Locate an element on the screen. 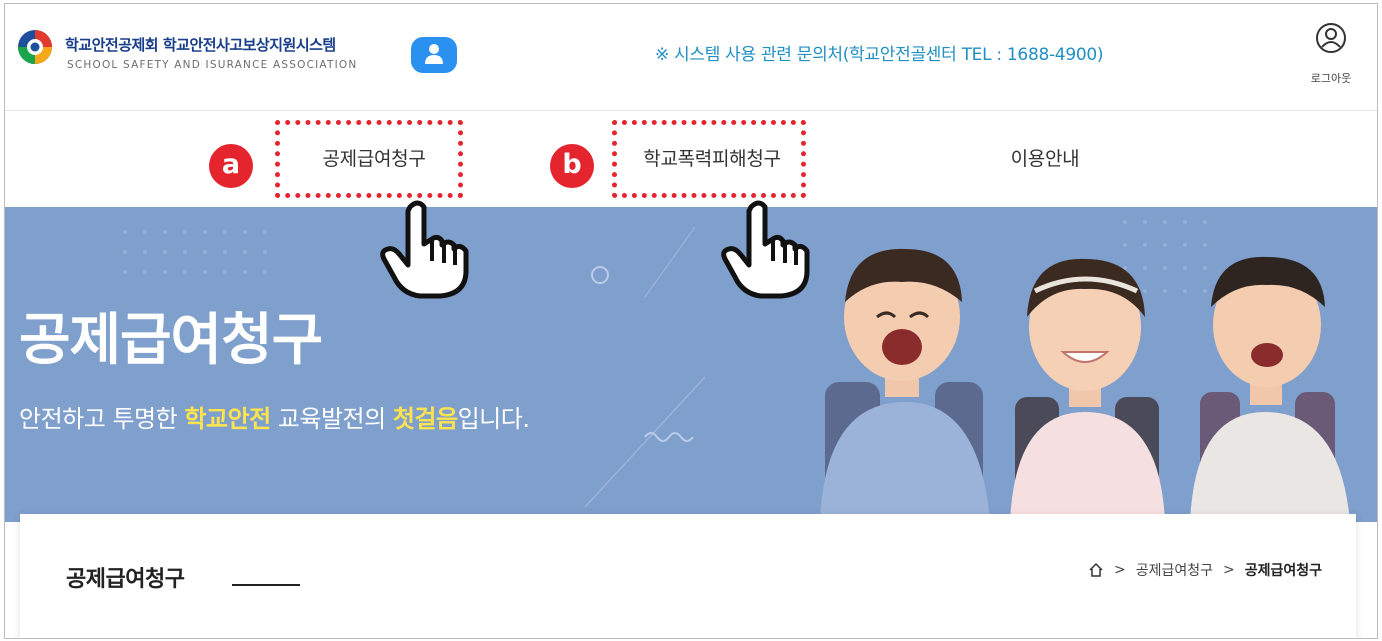  logo-subtitle: SCHOOL SAFETY AND ISURANCE ASSOCIATION is located at coordinates (212, 65).